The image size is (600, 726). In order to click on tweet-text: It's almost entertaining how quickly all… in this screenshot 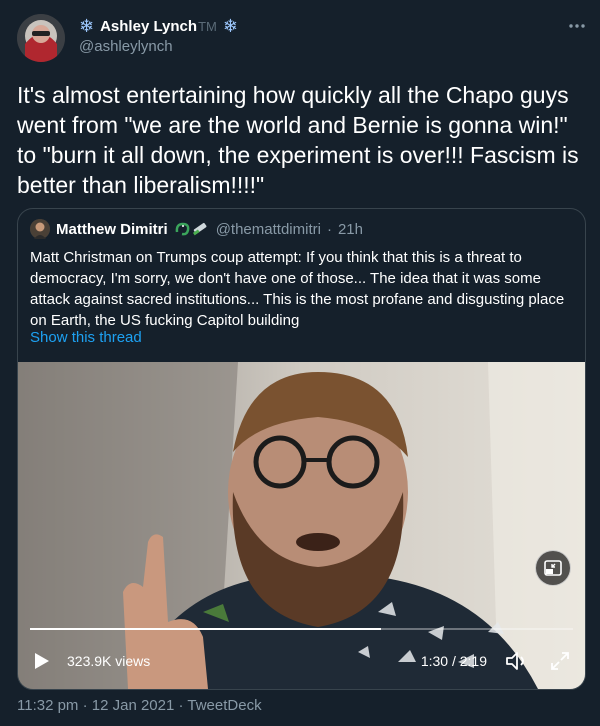, I will do `click(298, 140)`.